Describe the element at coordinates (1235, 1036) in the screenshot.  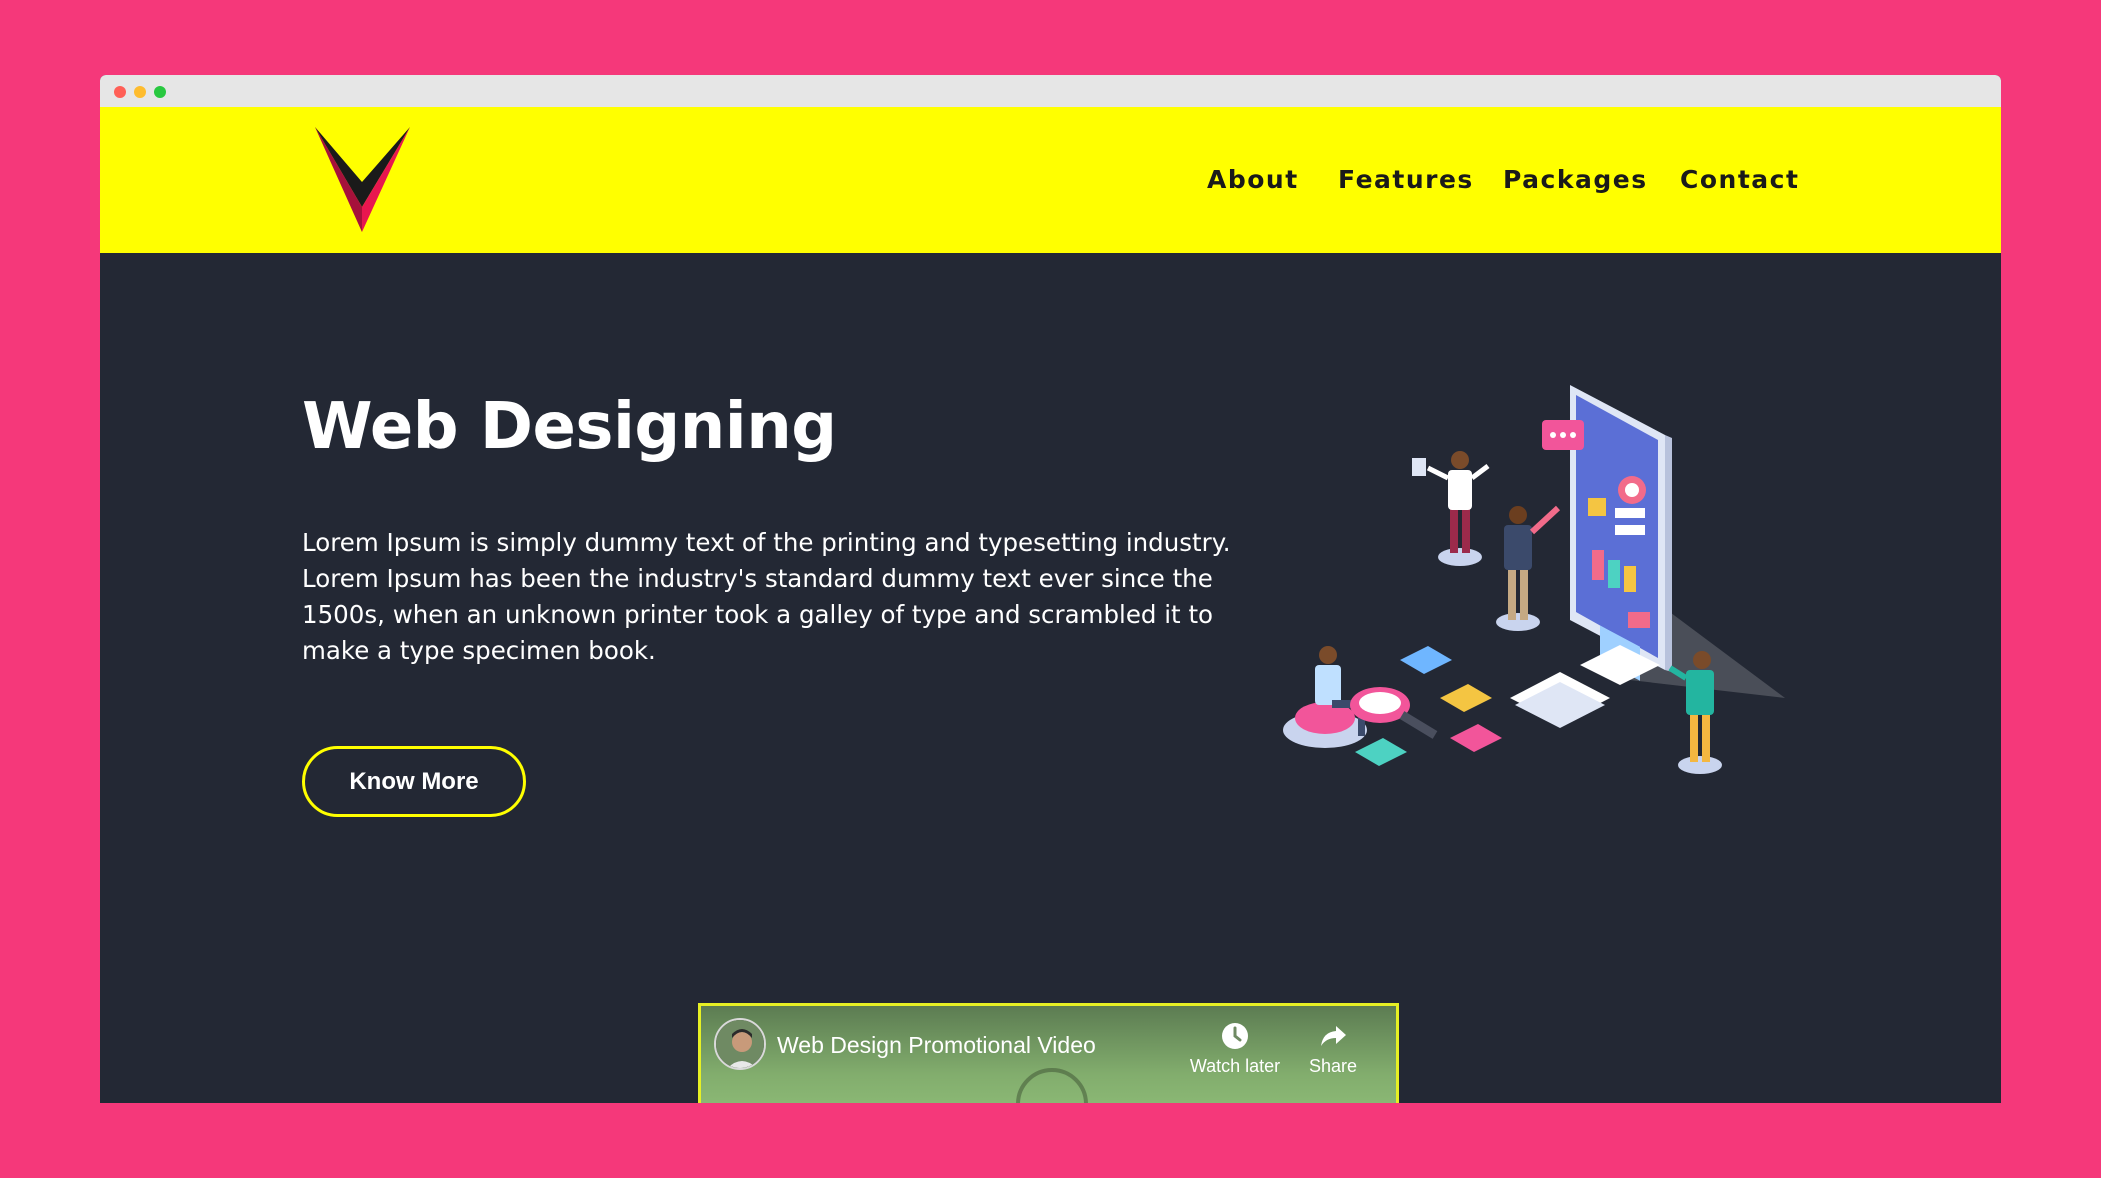
I see `clock-icon` at that location.